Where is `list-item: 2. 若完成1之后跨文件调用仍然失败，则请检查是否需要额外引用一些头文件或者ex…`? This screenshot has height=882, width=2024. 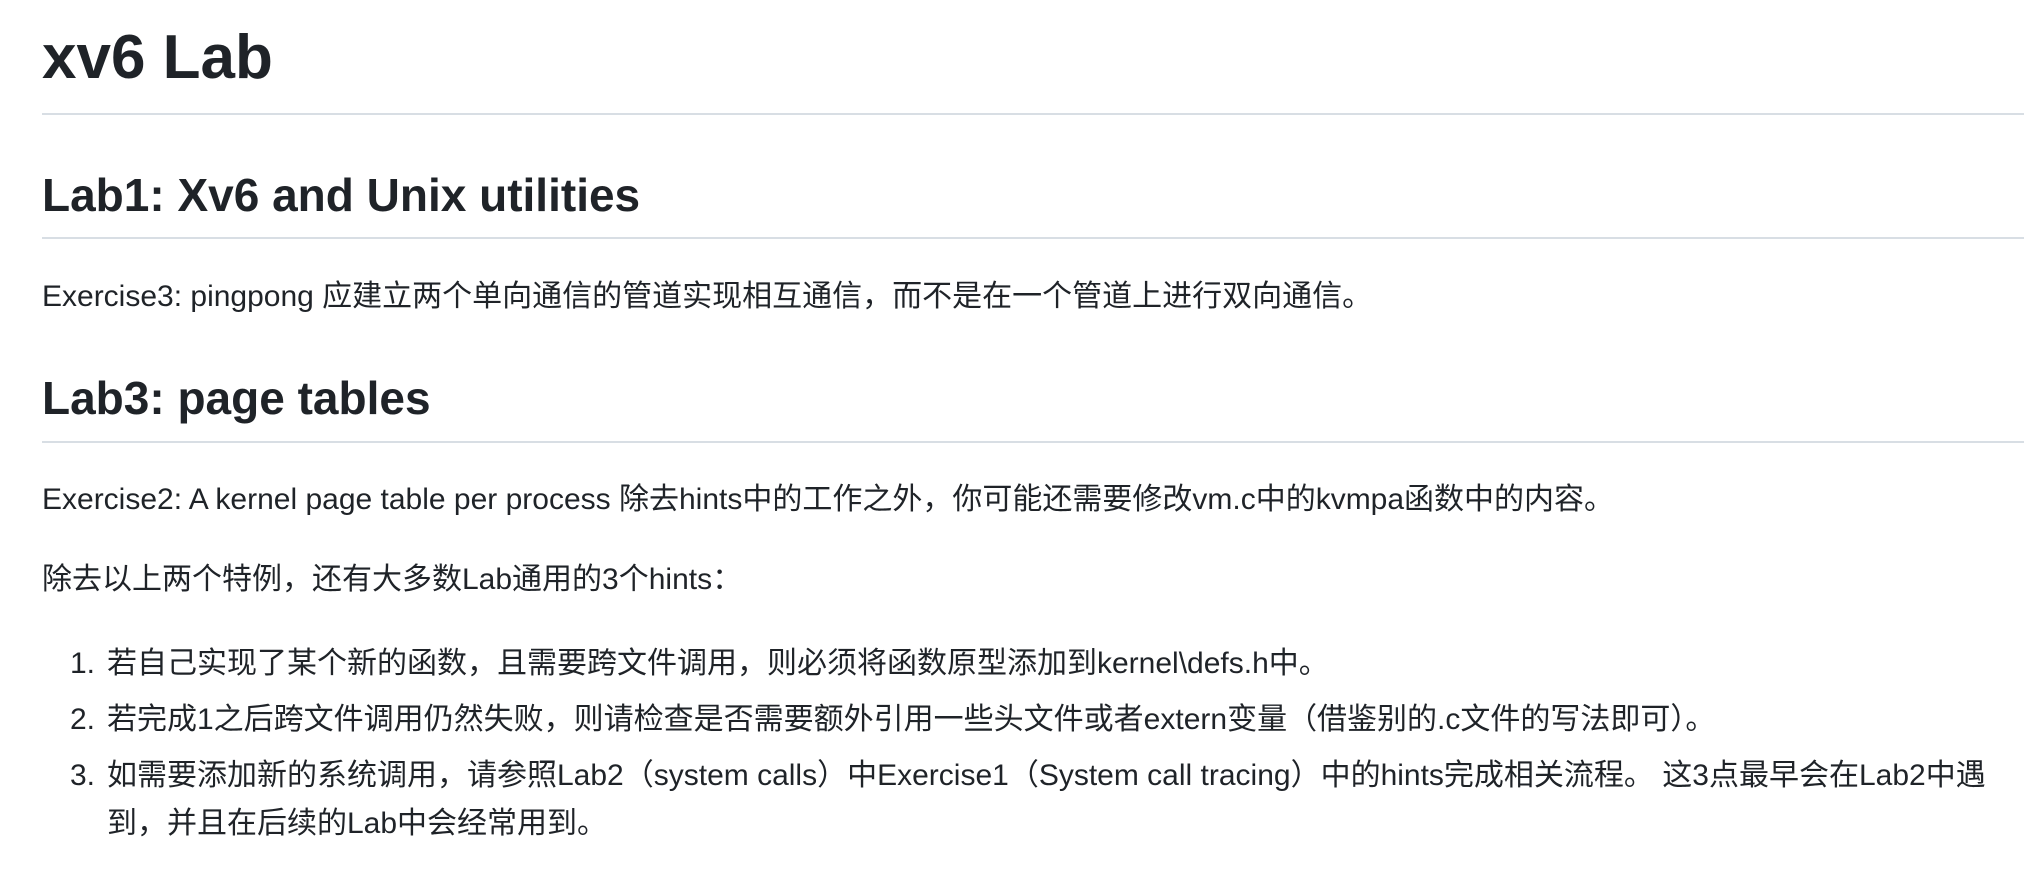 list-item: 2. 若完成1之后跨文件调用仍然失败，则请检查是否需要额外引用一些头文件或者ex… is located at coordinates (1022, 720).